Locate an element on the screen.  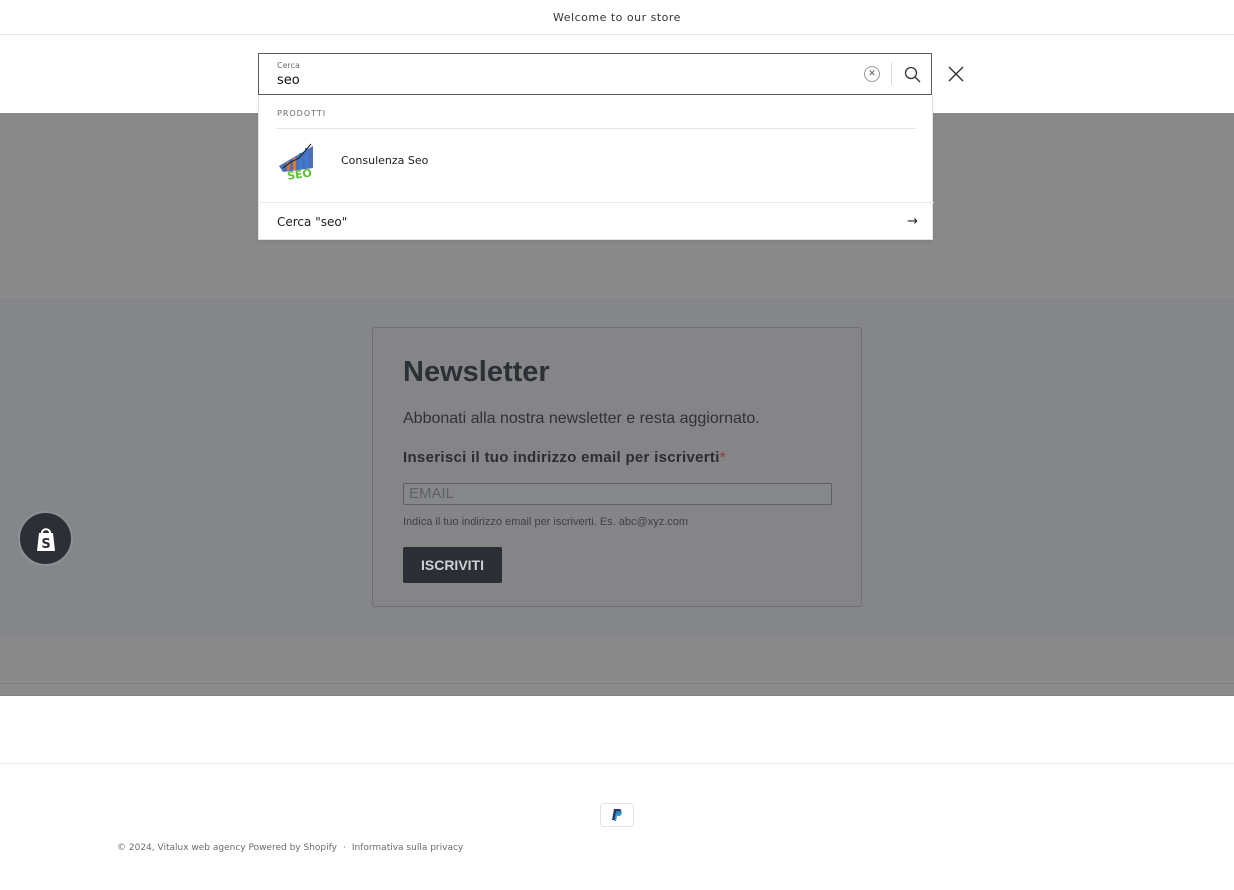
search-icon is located at coordinates (912, 74).